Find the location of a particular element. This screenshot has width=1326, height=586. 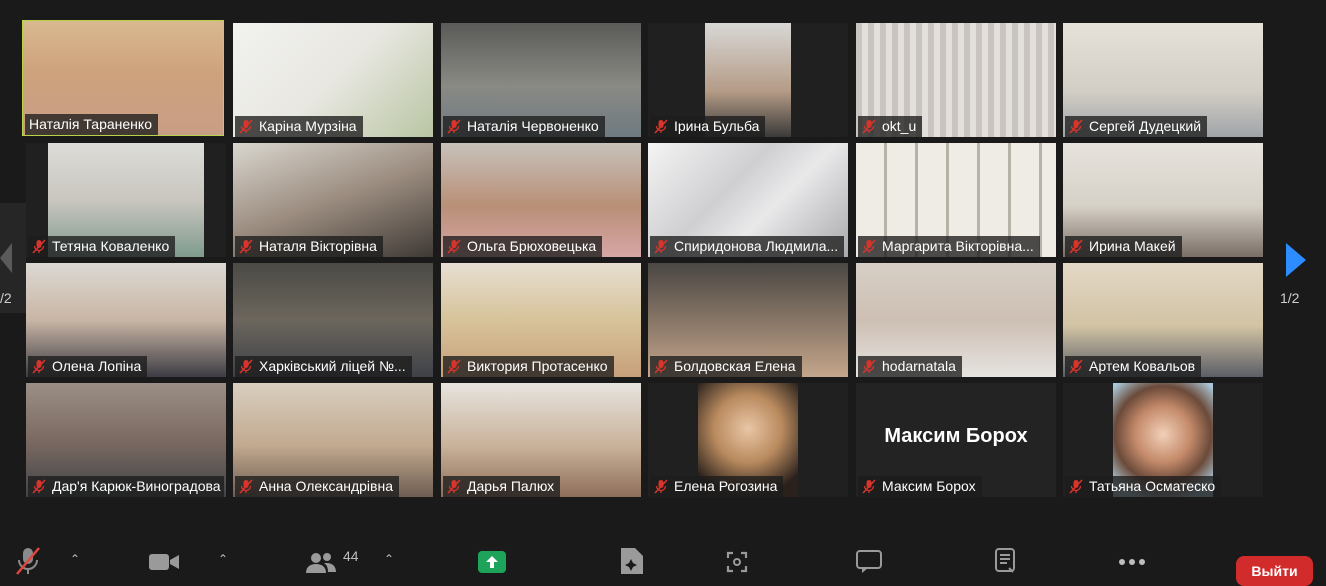

video-tile: okt_u is located at coordinates (956, 80).